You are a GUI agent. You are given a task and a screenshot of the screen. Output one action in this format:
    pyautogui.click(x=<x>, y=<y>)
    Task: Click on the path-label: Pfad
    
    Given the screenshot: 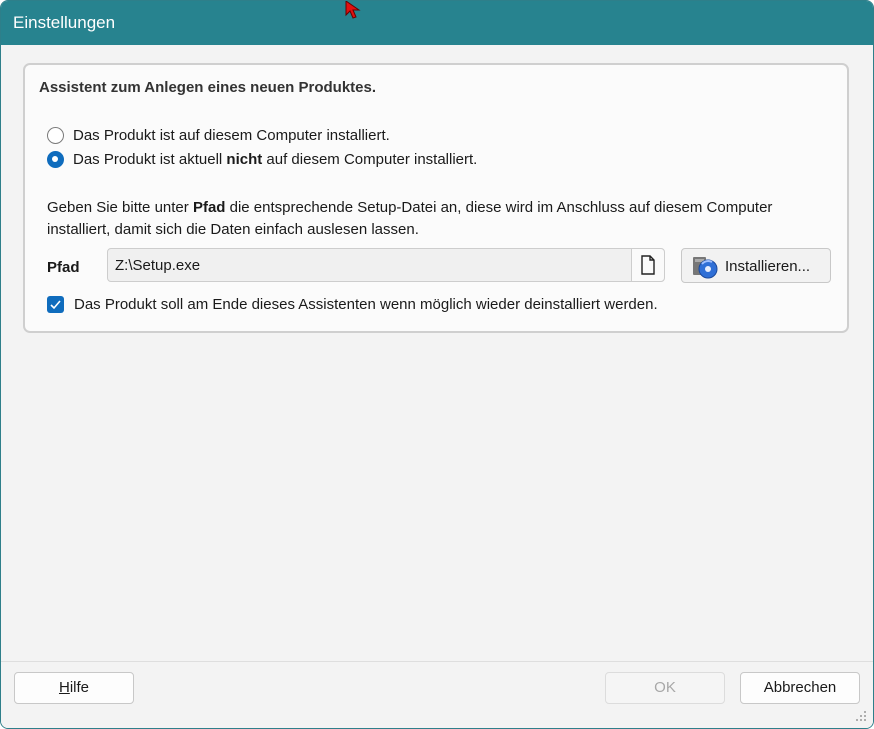 What is the action you would take?
    pyautogui.click(x=63, y=267)
    